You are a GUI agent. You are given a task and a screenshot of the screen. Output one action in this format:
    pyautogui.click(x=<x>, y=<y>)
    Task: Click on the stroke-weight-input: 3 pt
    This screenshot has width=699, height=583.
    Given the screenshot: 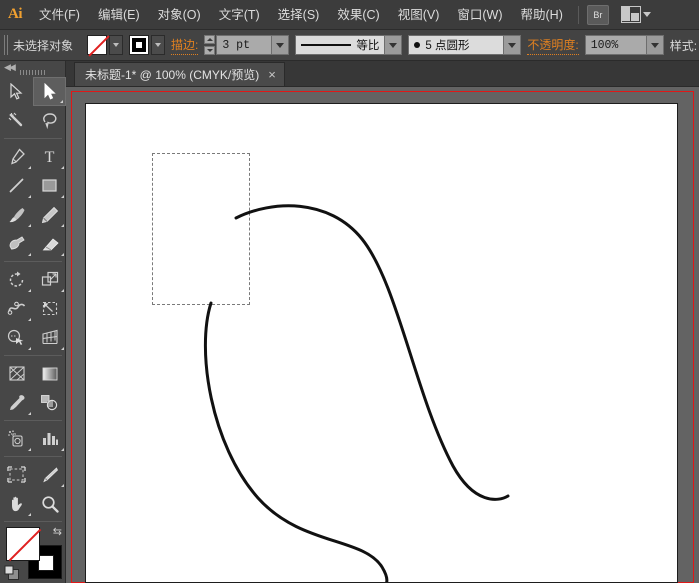 What is the action you would take?
    pyautogui.click(x=244, y=45)
    